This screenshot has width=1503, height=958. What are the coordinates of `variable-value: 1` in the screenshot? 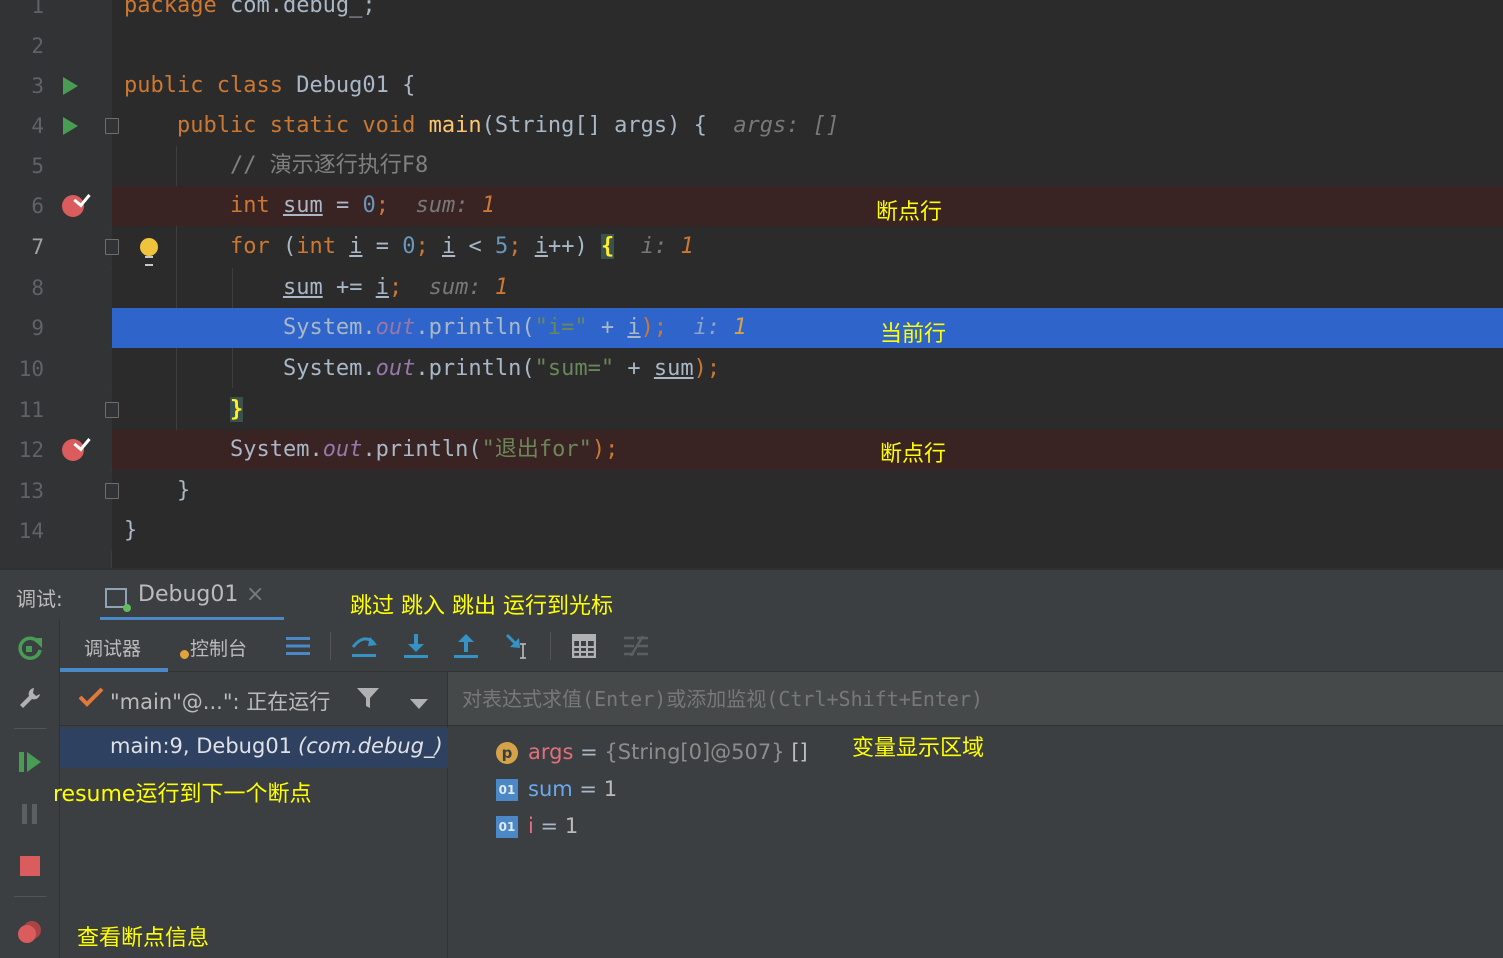 It's located at (571, 826).